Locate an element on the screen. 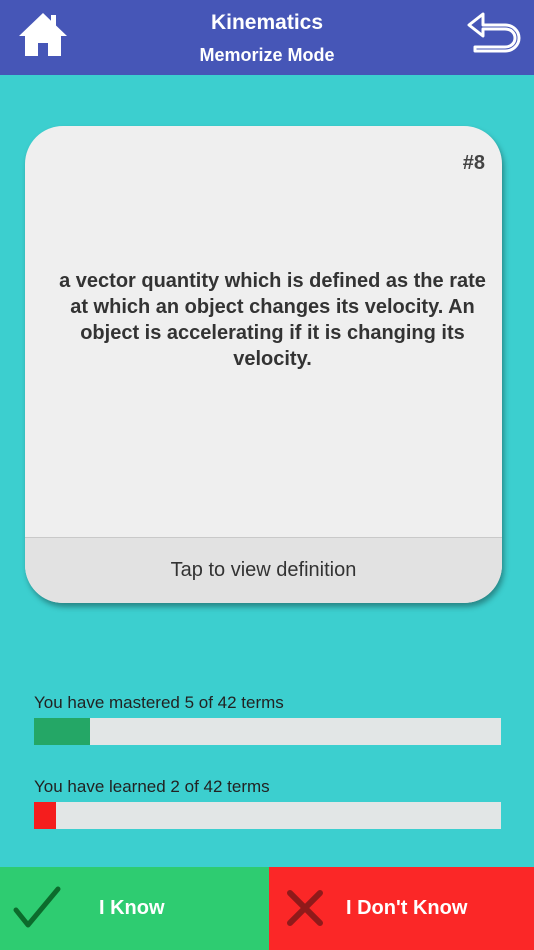  mastered-progress-bar is located at coordinates (267, 731).